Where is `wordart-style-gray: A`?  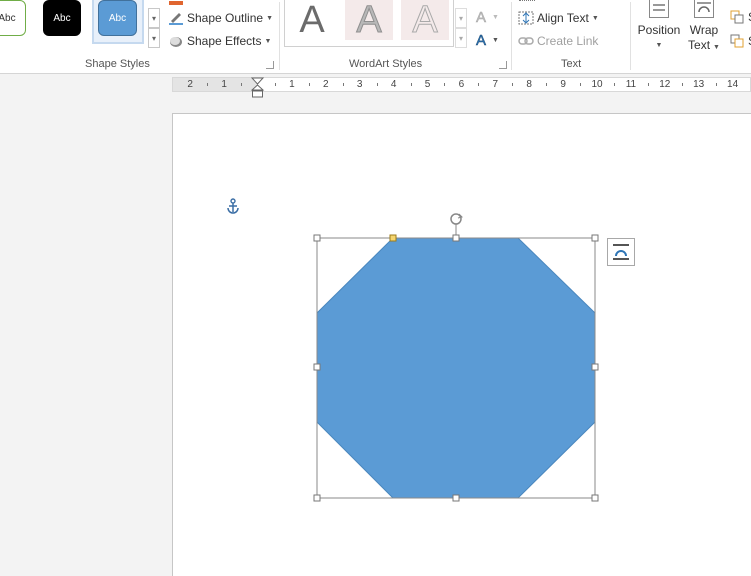
wordart-style-gray: A is located at coordinates (312, 20).